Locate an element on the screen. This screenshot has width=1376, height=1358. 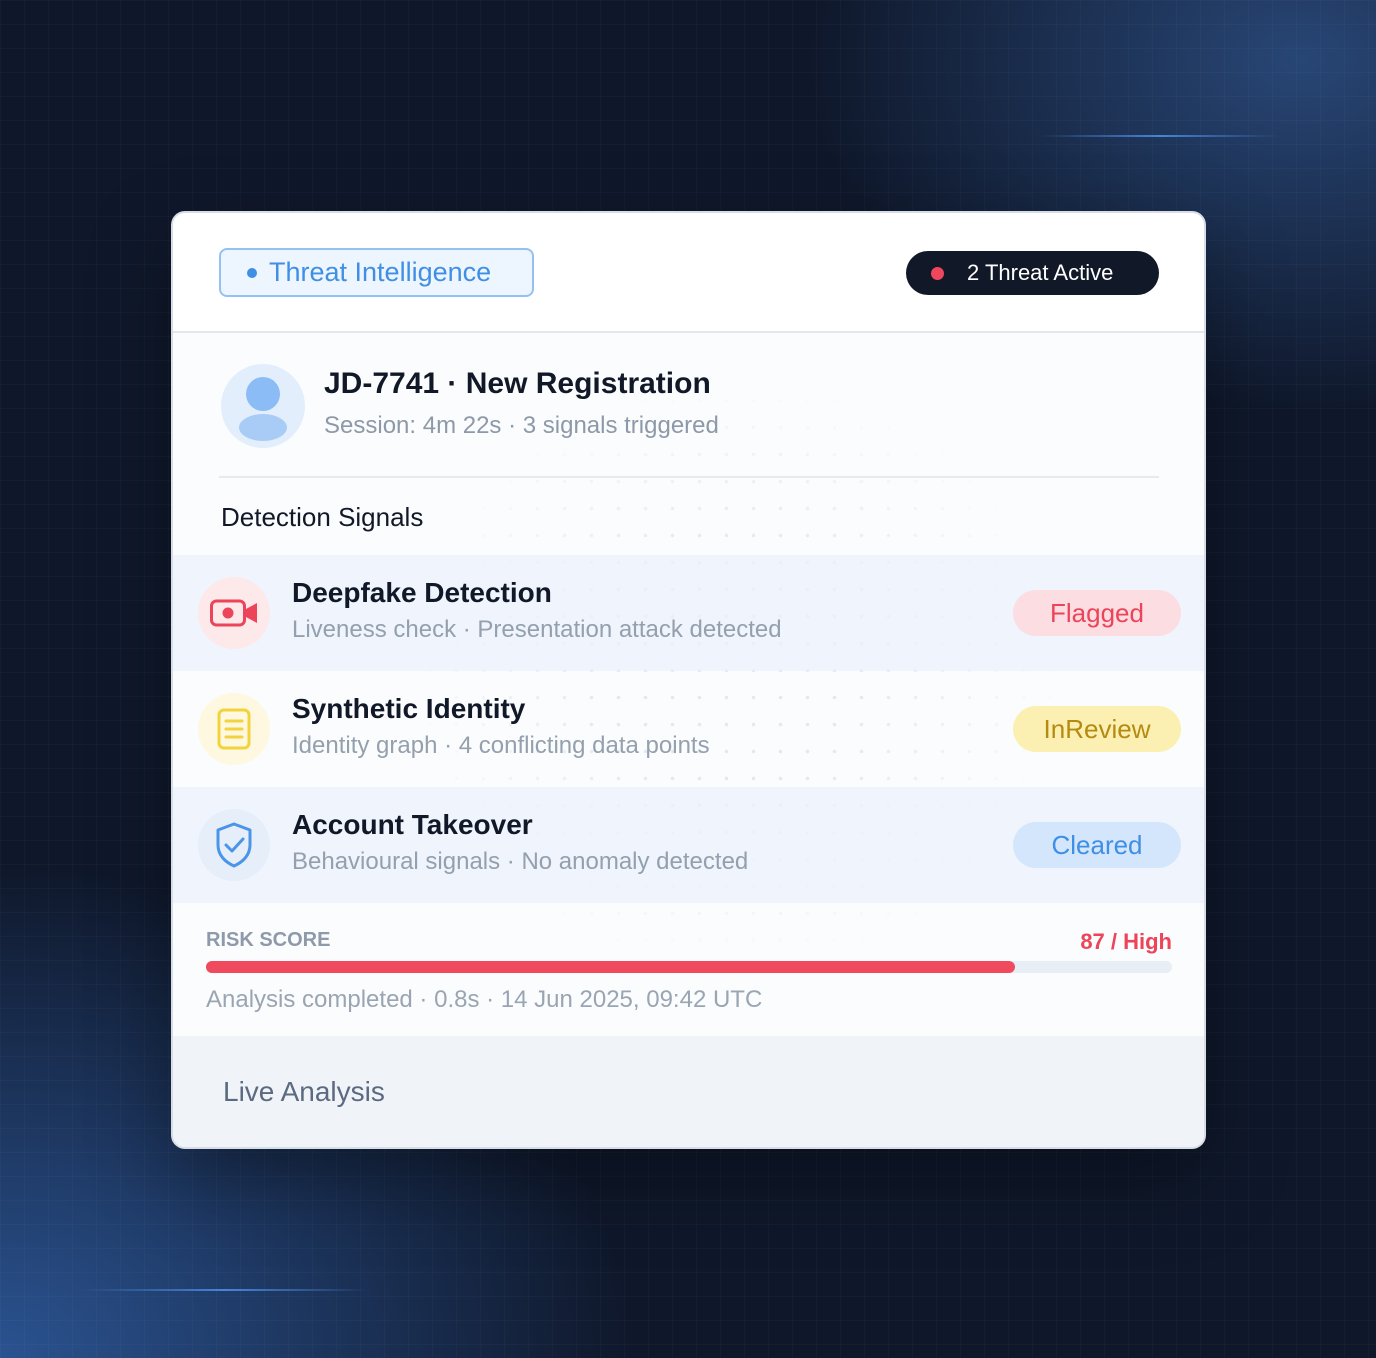
chip-dot-icon is located at coordinates (252, 272).